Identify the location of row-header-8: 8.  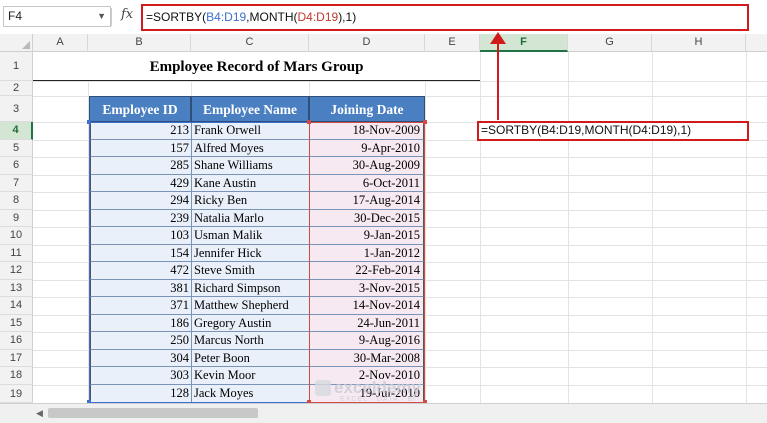
(16, 201).